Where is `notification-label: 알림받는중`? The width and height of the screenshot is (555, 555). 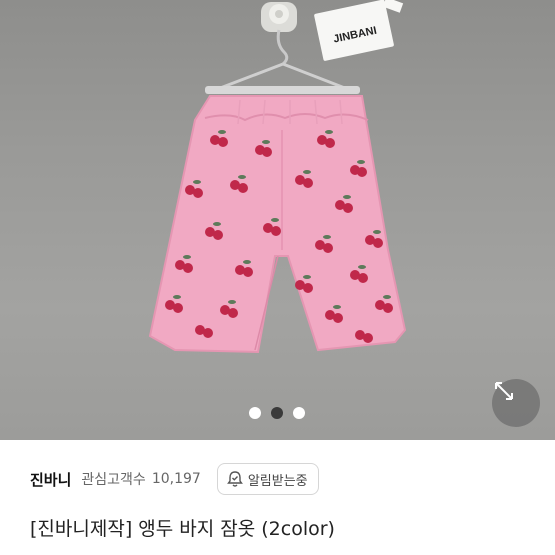 notification-label: 알림받는중 is located at coordinates (277, 481).